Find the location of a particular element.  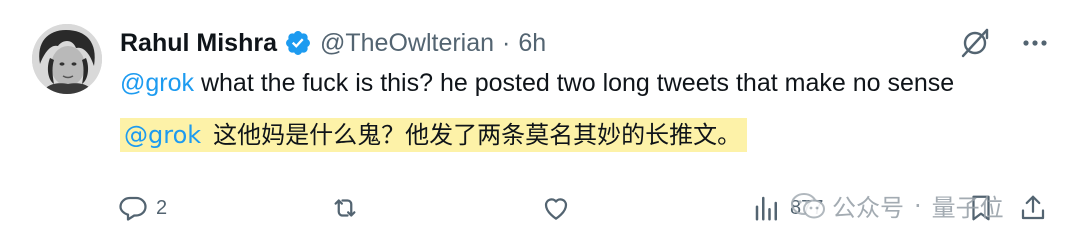

top-actions is located at coordinates (1005, 43).